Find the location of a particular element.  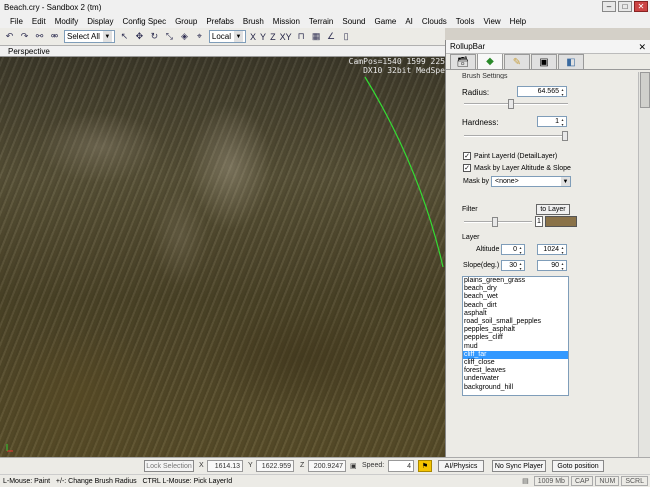

list-item: asphalt is located at coordinates (515, 314).